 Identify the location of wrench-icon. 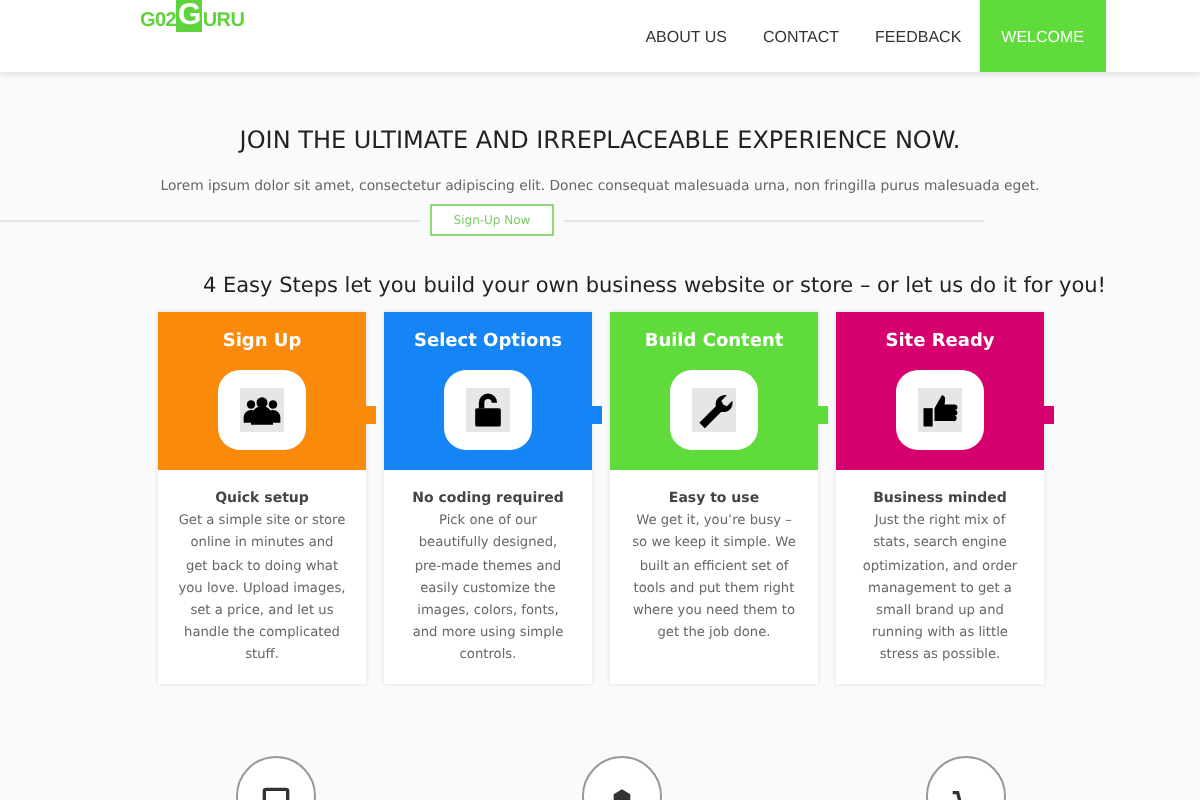
(714, 410).